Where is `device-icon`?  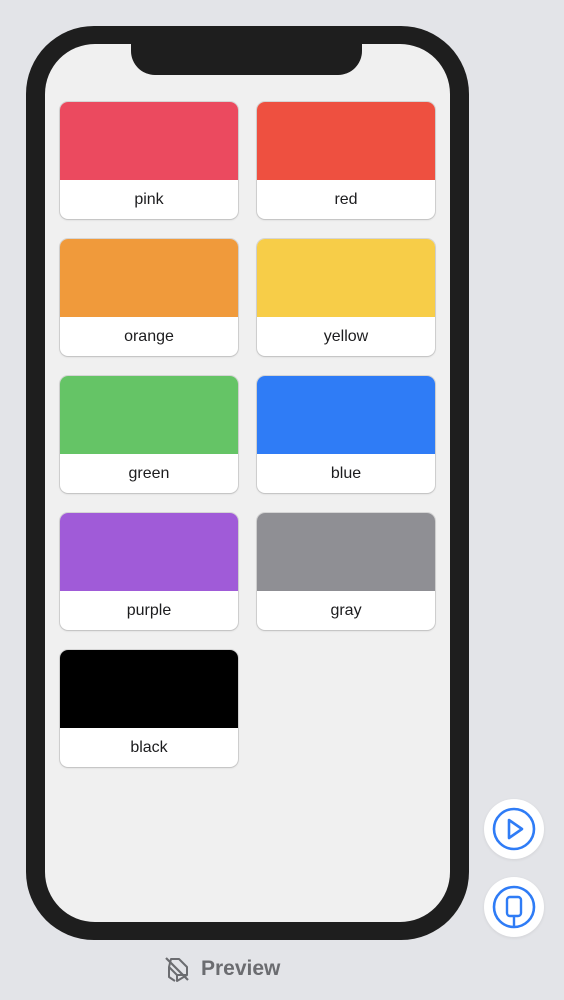
device-icon is located at coordinates (514, 907).